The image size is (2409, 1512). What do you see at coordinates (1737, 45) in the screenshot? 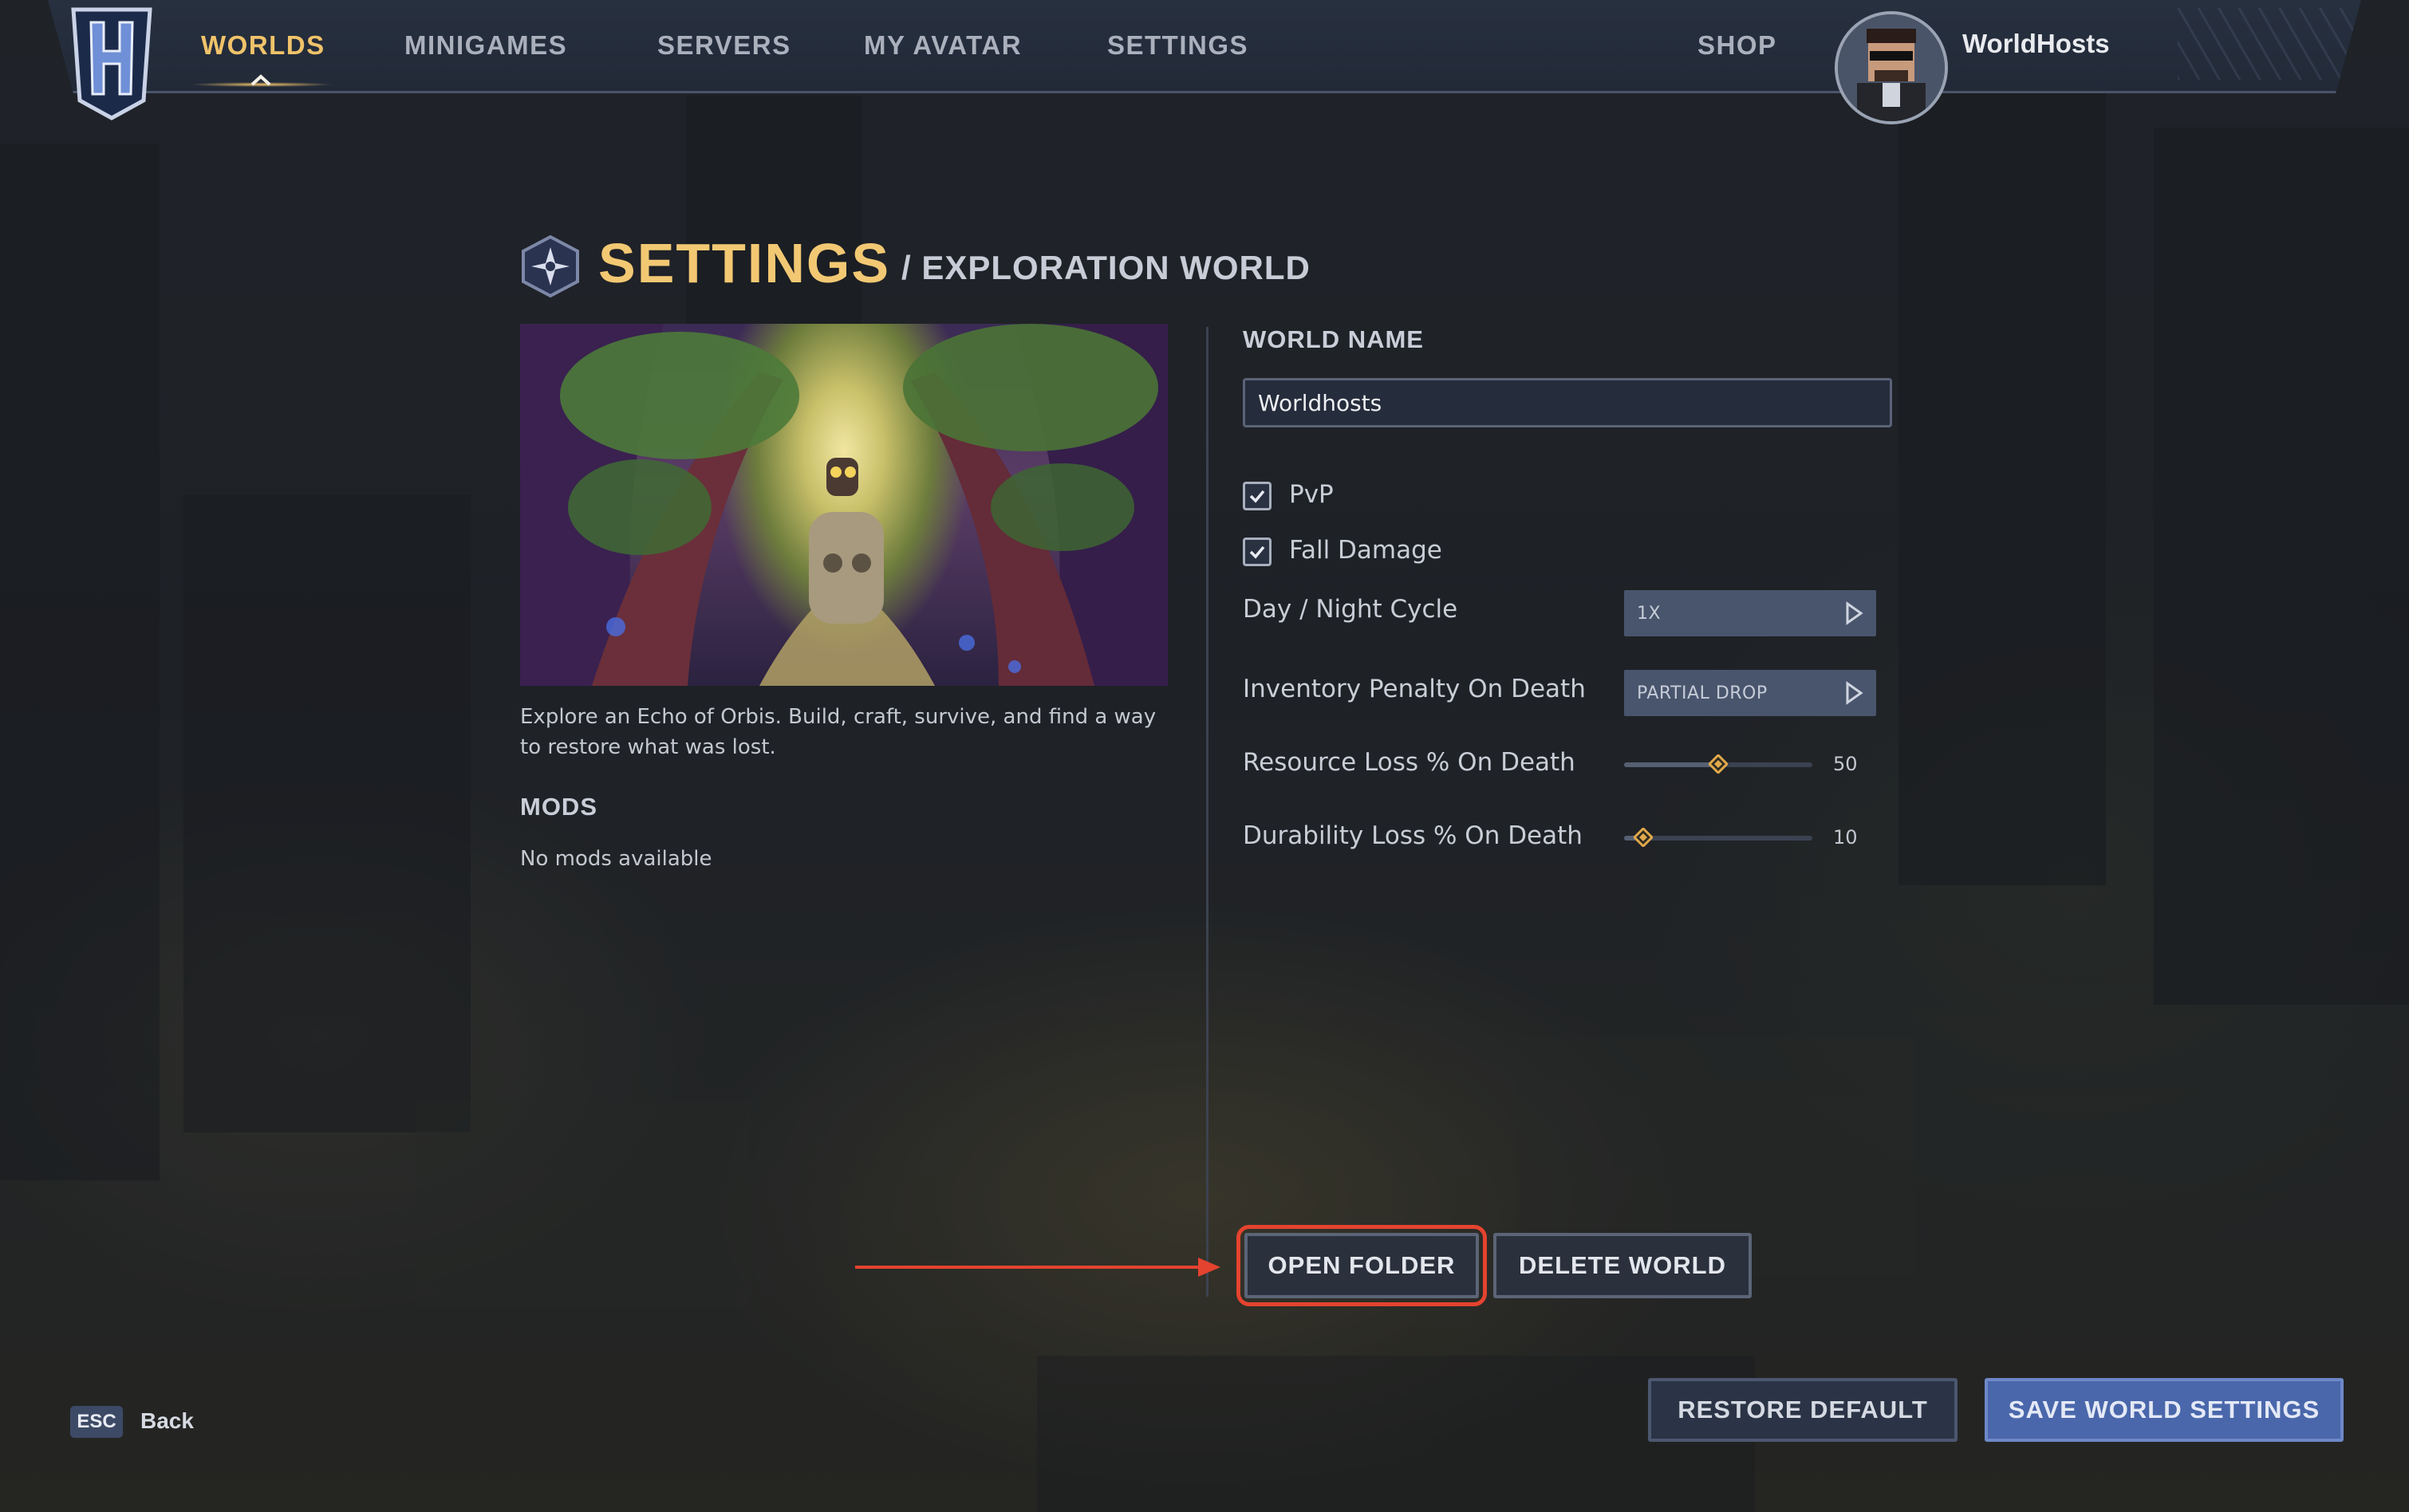
I see `nav-shop: SHOP` at bounding box center [1737, 45].